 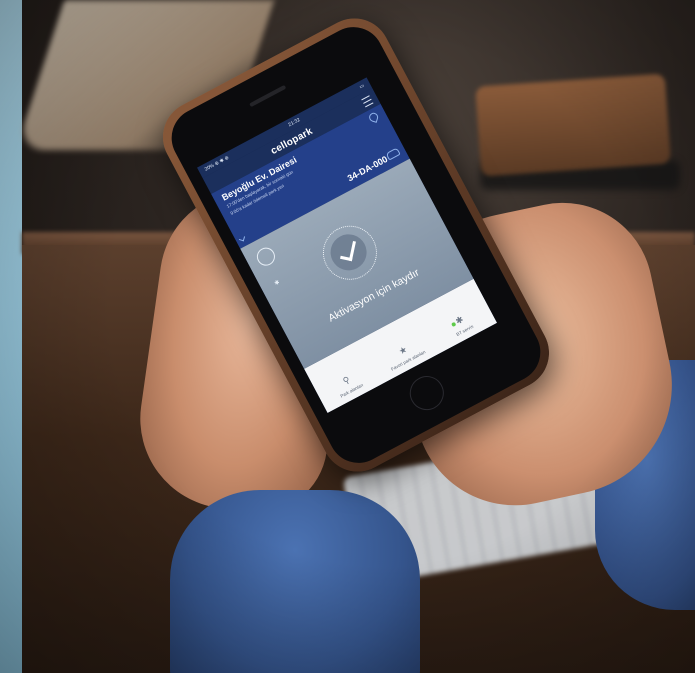 What do you see at coordinates (266, 256) in the screenshot?
I see `parking-badge-icon` at bounding box center [266, 256].